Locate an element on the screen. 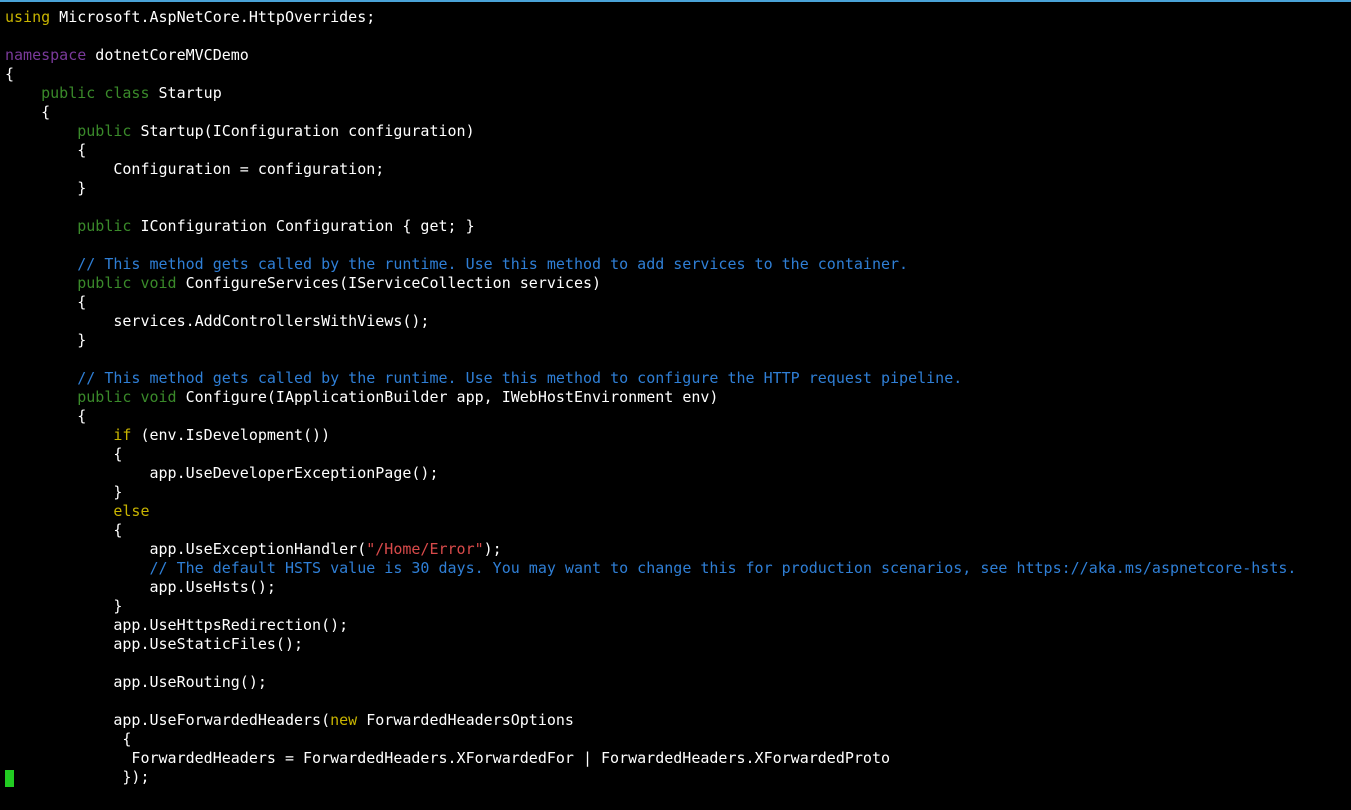  code-line: services.AddControllersWithViews(); is located at coordinates (650, 321).